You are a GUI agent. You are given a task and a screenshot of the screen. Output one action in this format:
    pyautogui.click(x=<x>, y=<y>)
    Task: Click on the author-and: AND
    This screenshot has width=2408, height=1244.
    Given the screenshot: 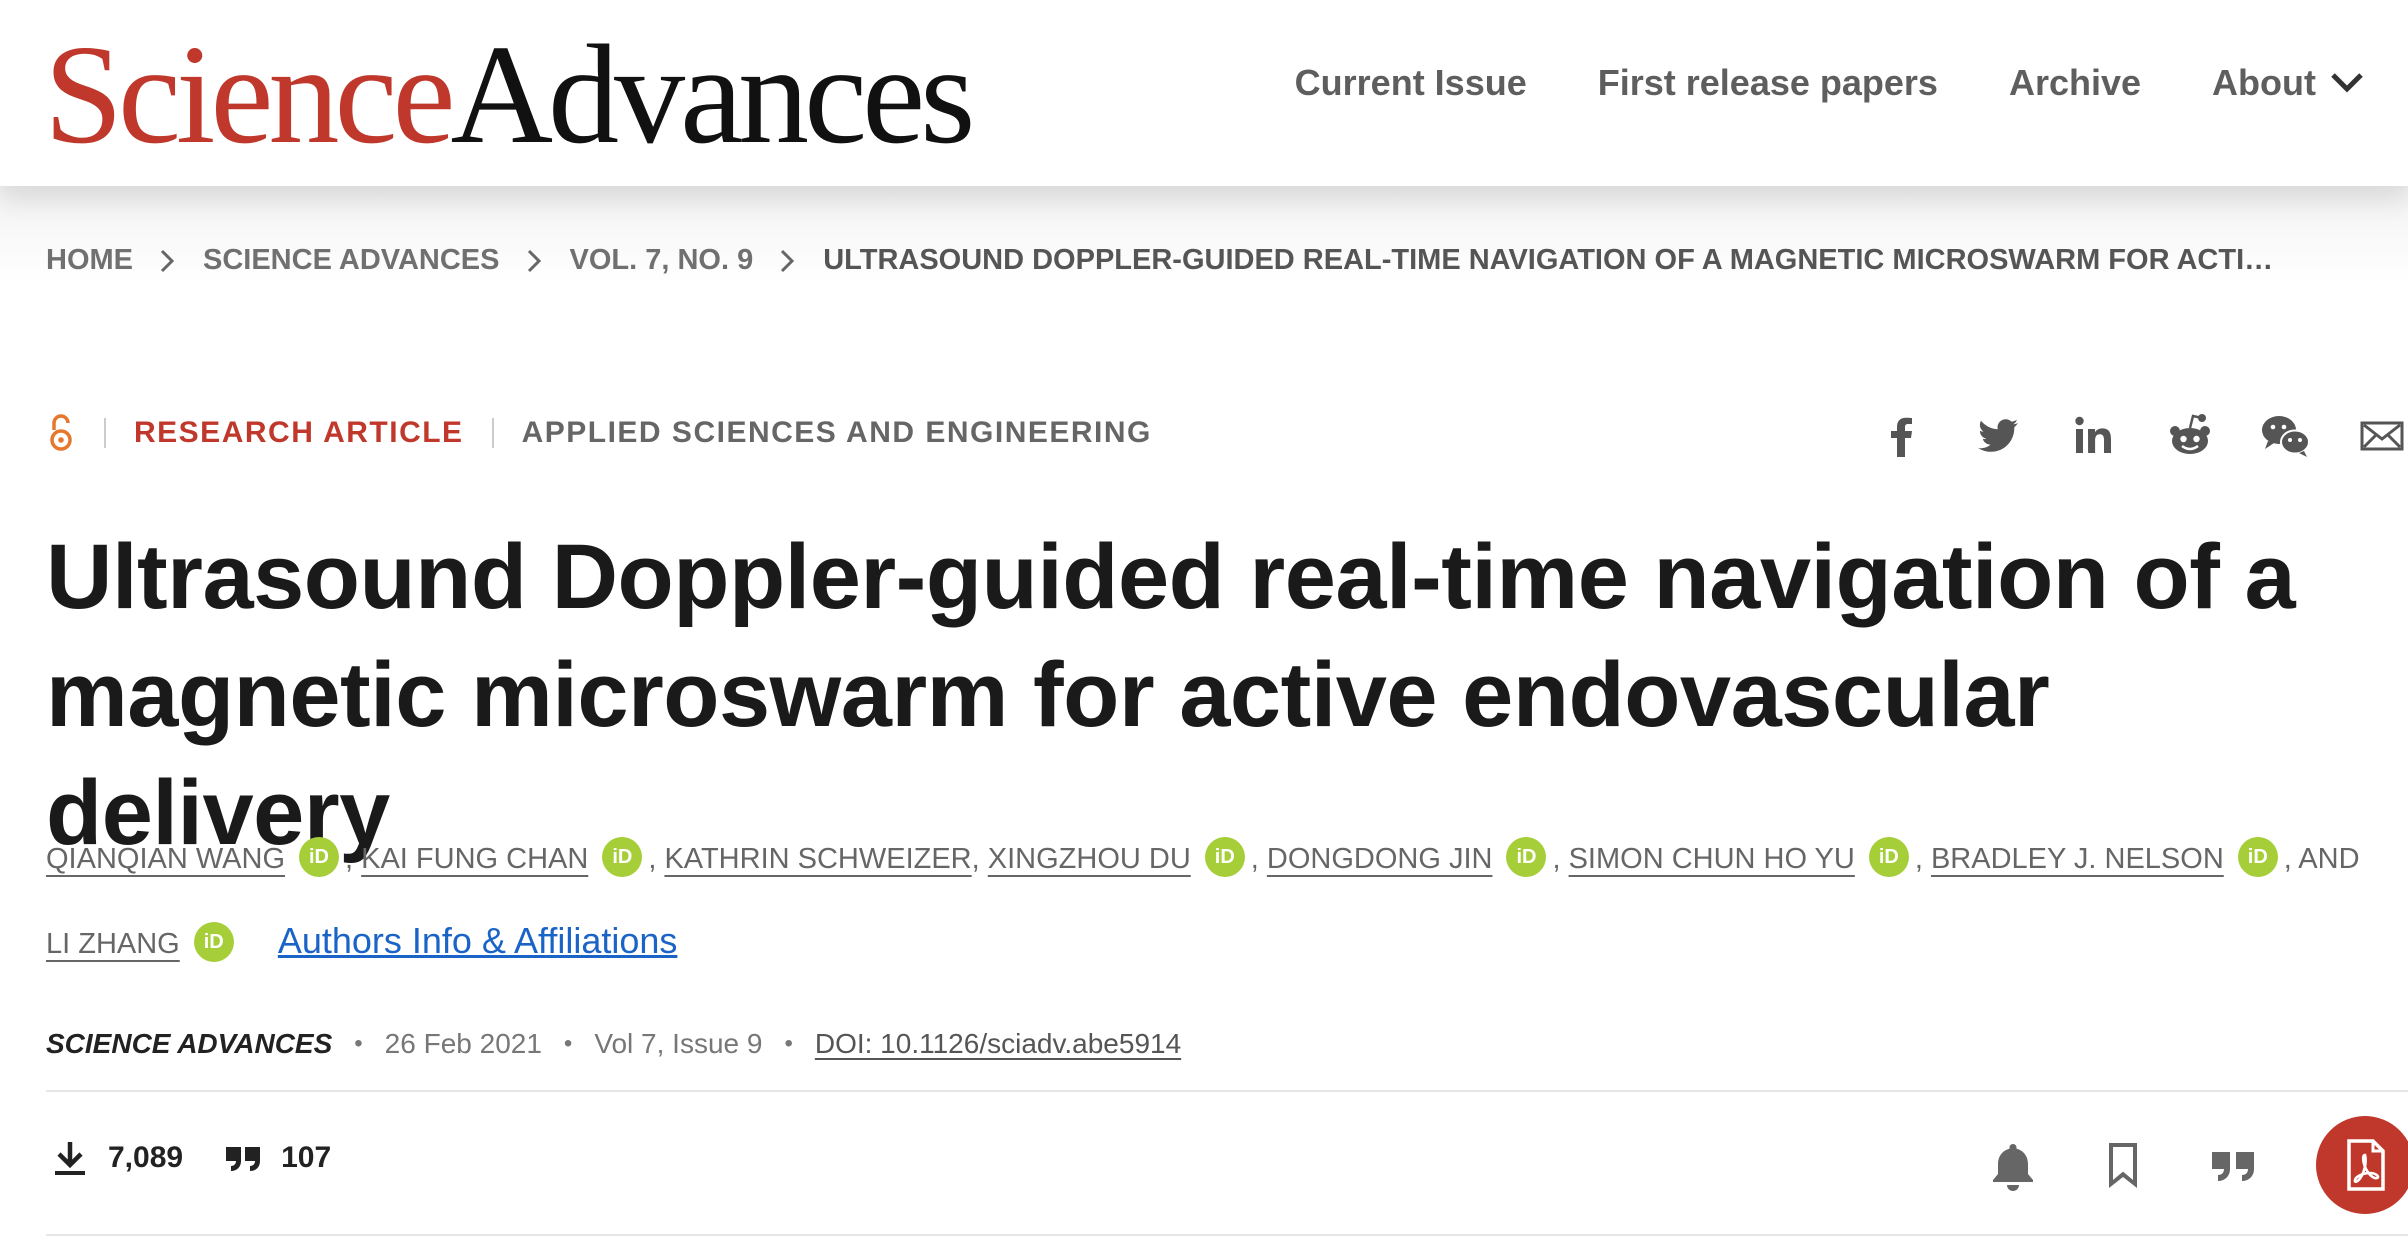 What is the action you would take?
    pyautogui.click(x=2329, y=859)
    